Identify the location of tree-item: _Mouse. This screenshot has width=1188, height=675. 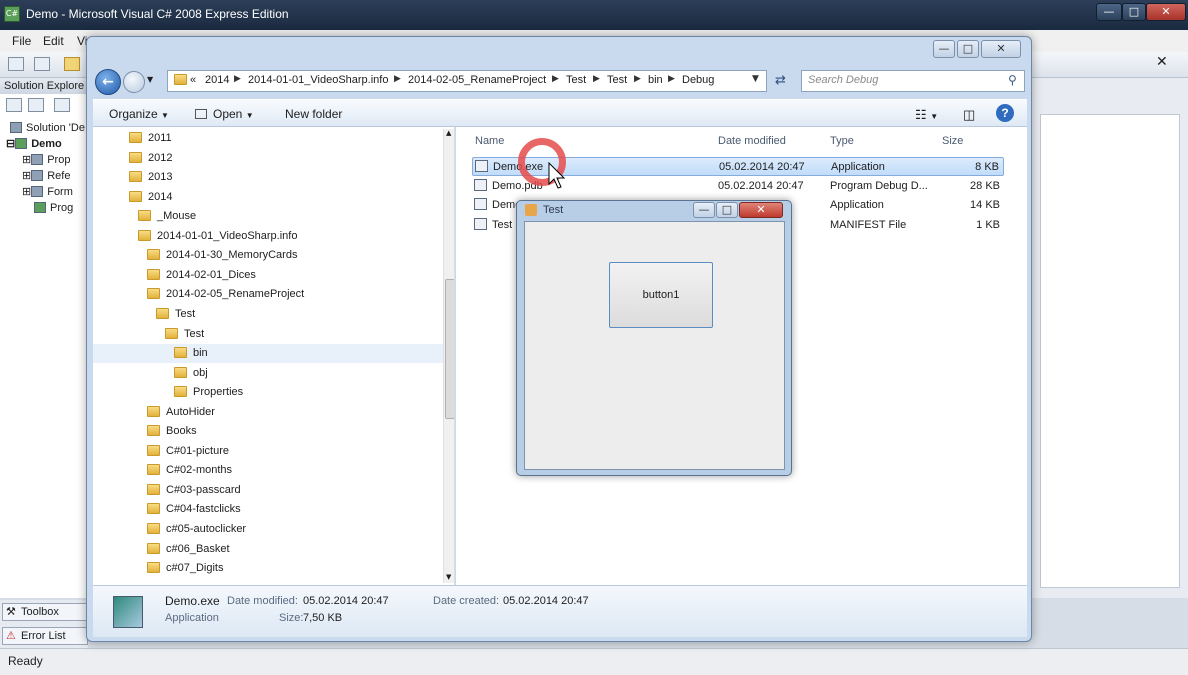
(167, 216).